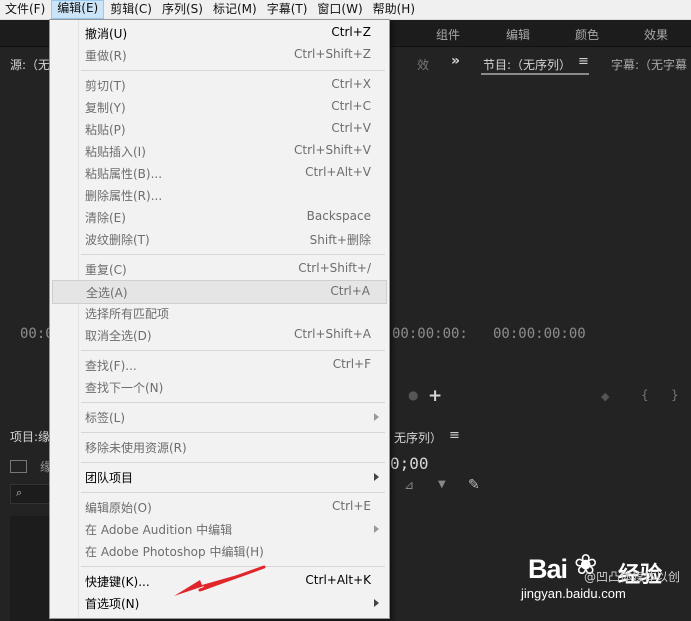 The image size is (691, 621). Describe the element at coordinates (219, 335) in the screenshot. I see `menu-item-deselect-all: 取消全选(D) Ctrl+Shift+A` at that location.